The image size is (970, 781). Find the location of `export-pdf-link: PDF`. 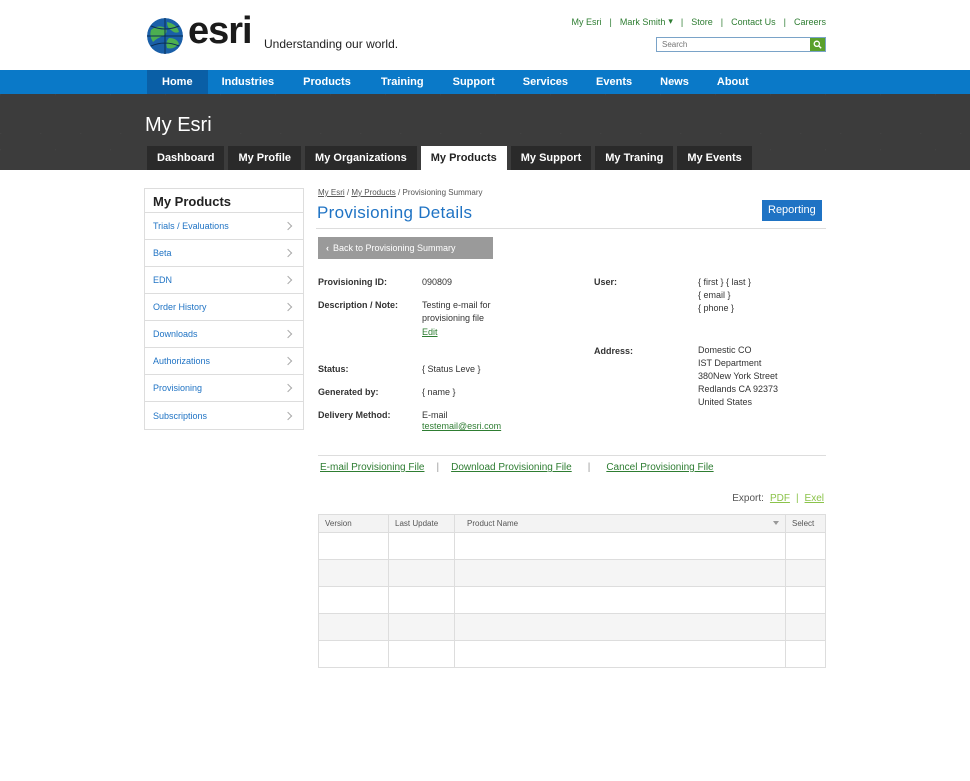

export-pdf-link: PDF is located at coordinates (780, 498).